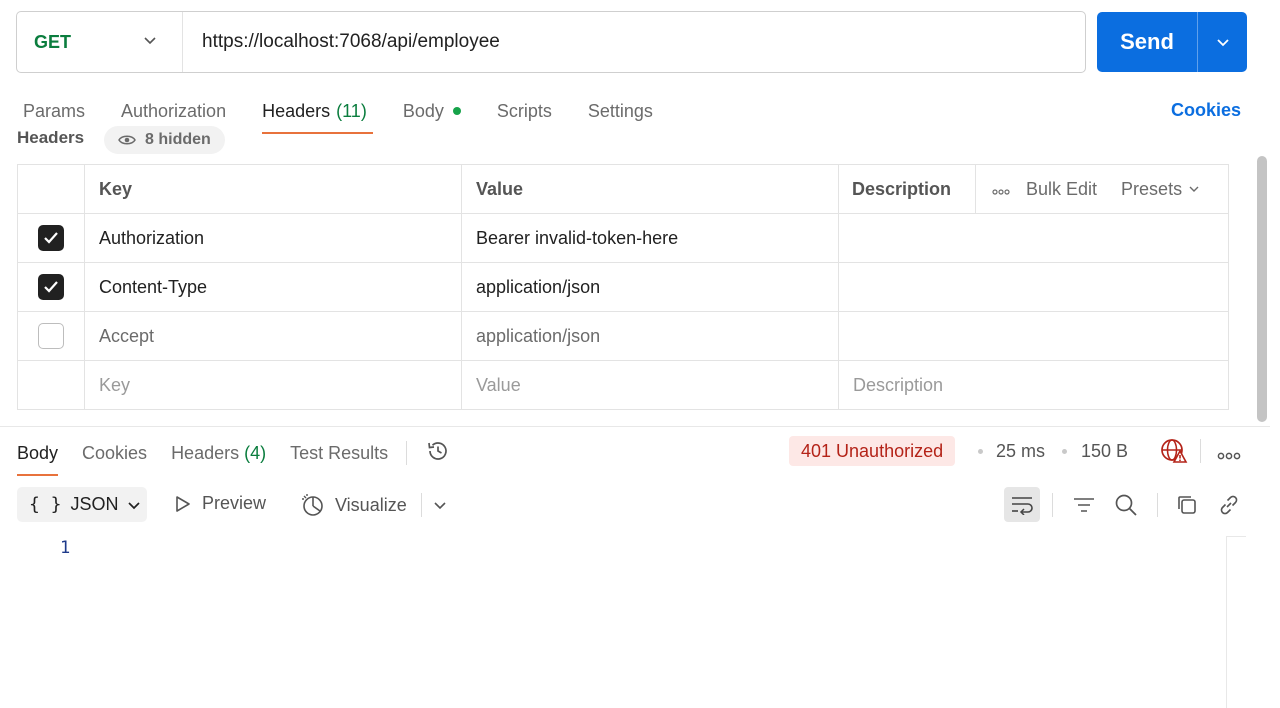  What do you see at coordinates (407, 453) in the screenshot?
I see `tabs-separator` at bounding box center [407, 453].